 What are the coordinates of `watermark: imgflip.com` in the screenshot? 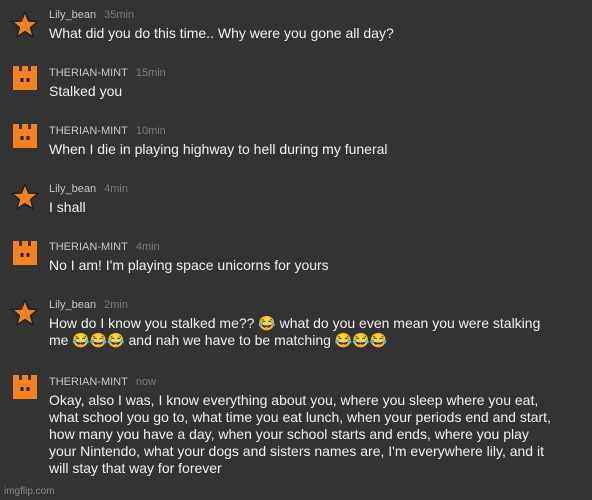 It's located at (29, 491).